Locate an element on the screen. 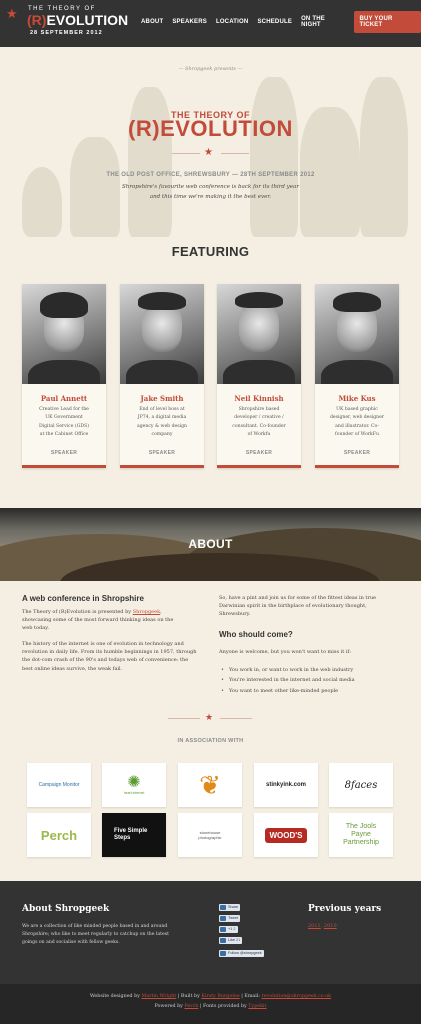  sponsor-leaf: ❦ is located at coordinates (210, 785).